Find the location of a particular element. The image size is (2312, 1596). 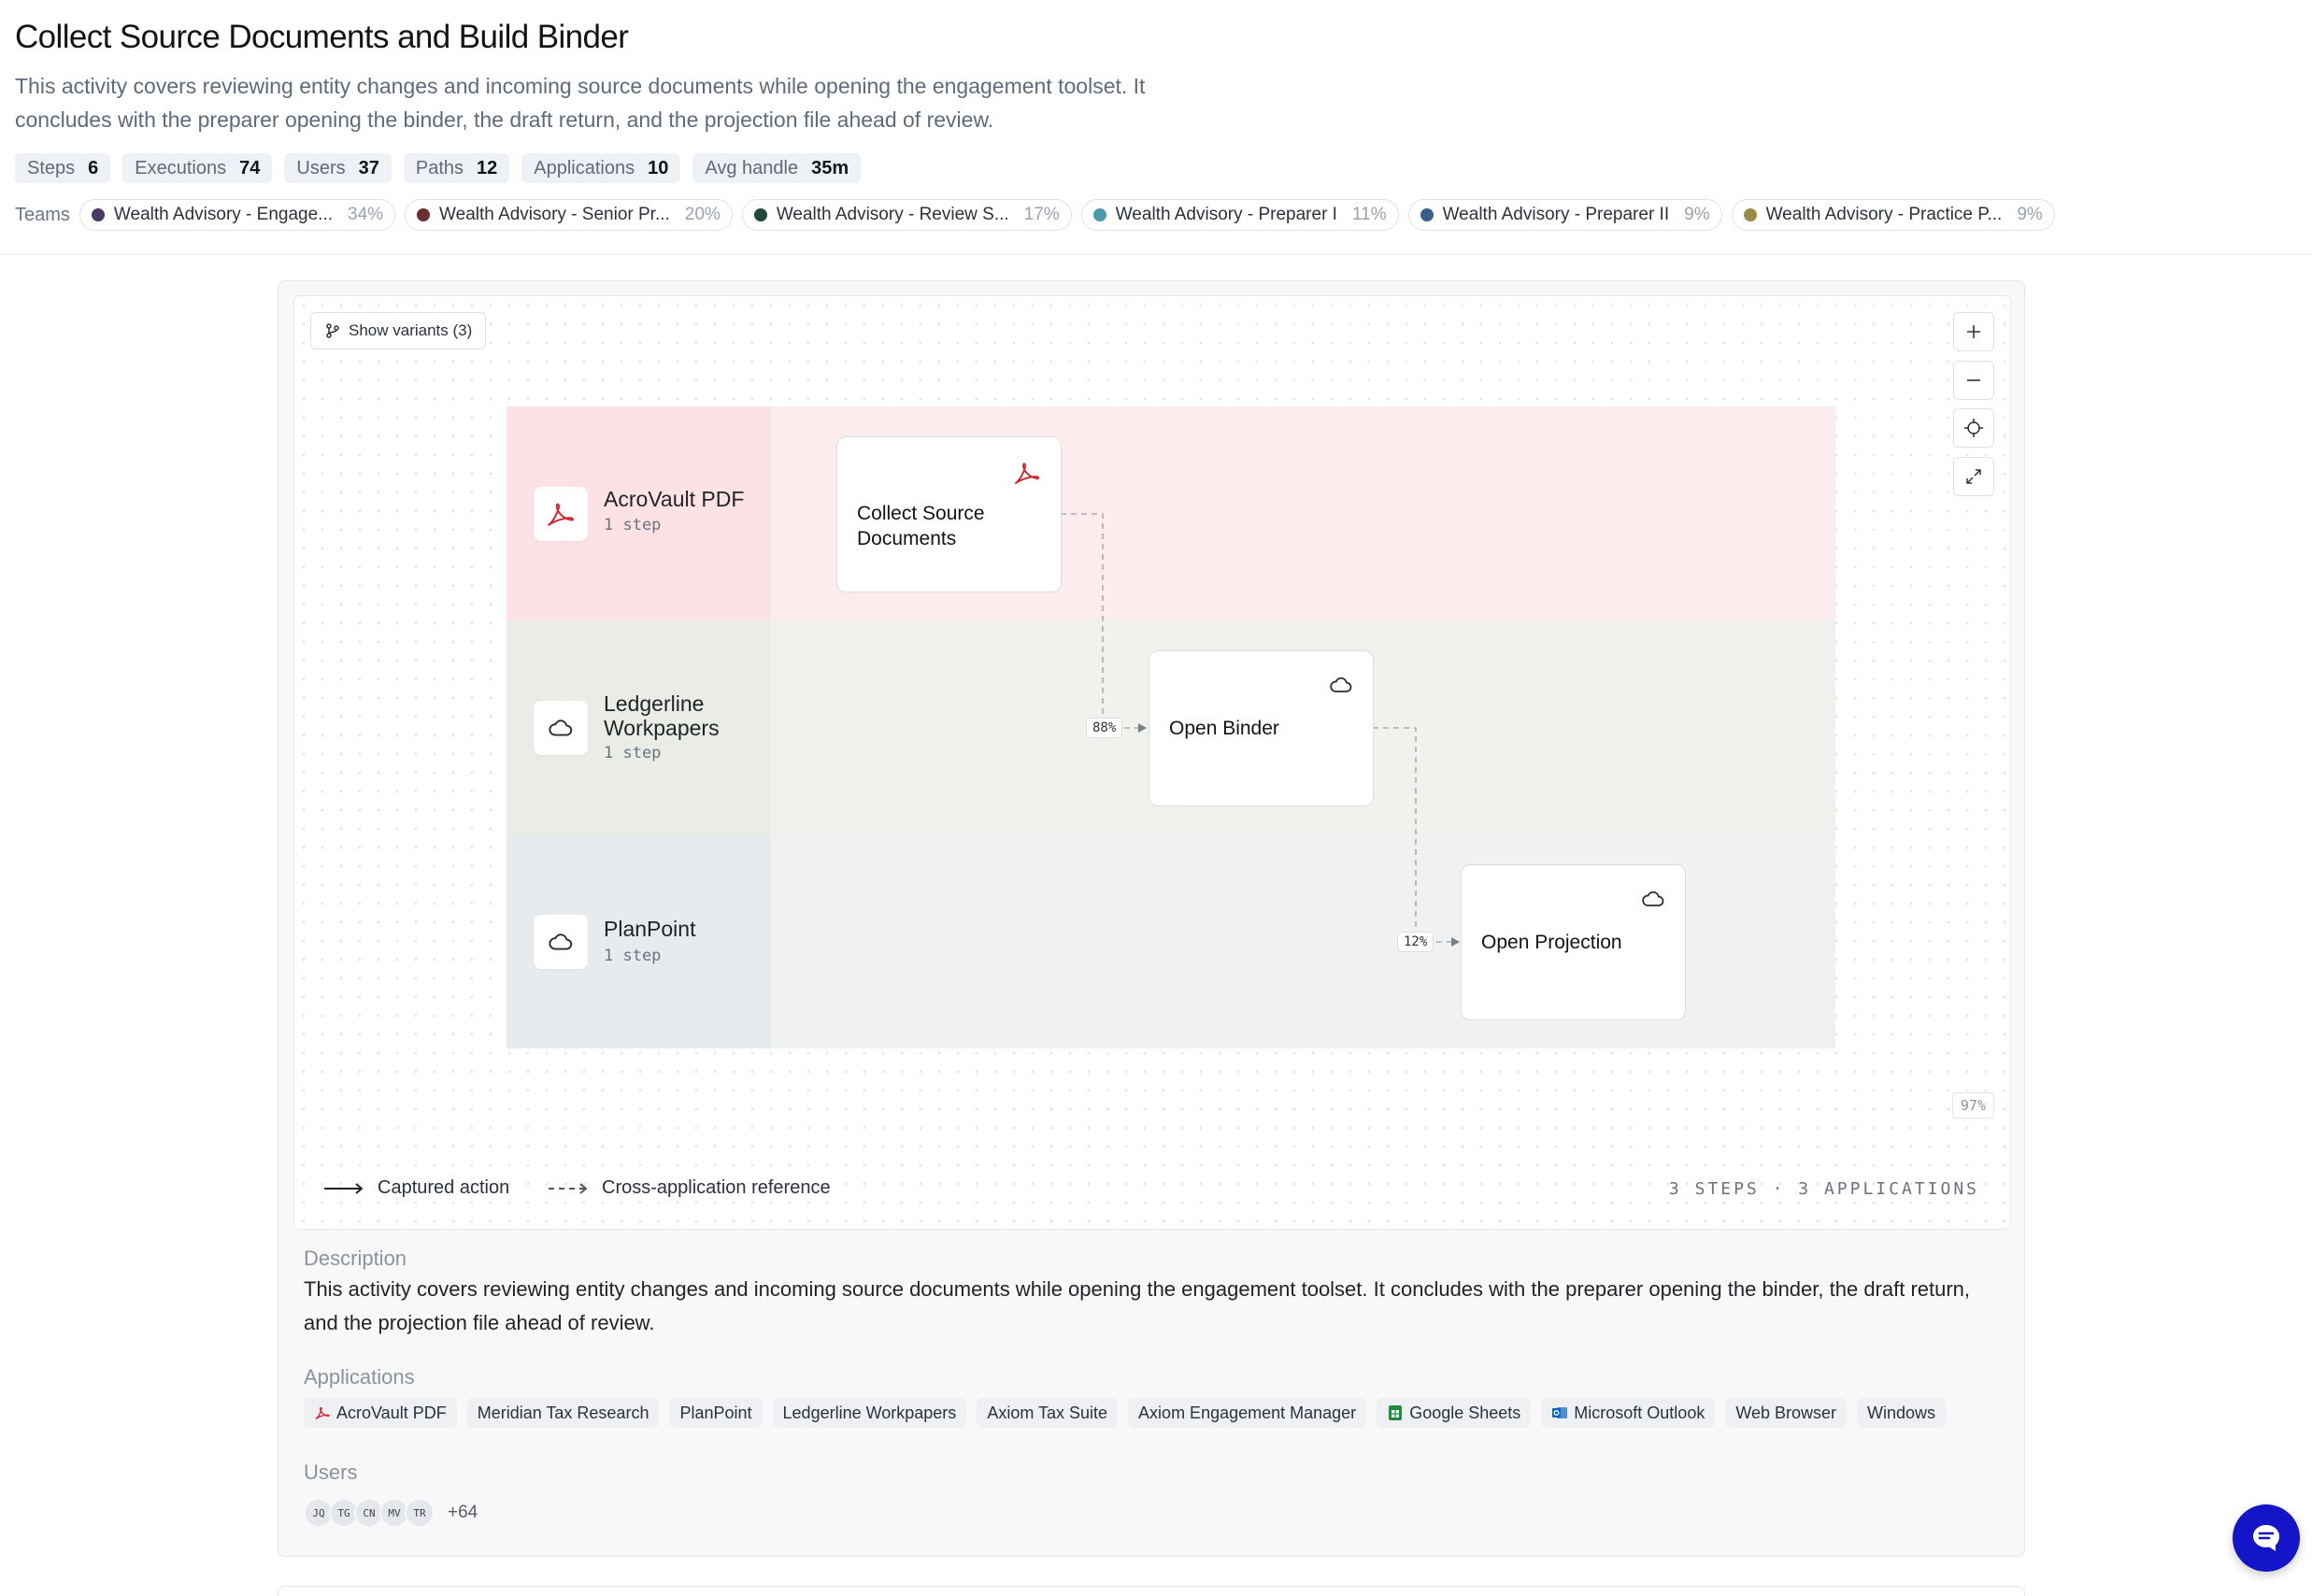

app-chip: PlanPoint is located at coordinates (716, 1413).